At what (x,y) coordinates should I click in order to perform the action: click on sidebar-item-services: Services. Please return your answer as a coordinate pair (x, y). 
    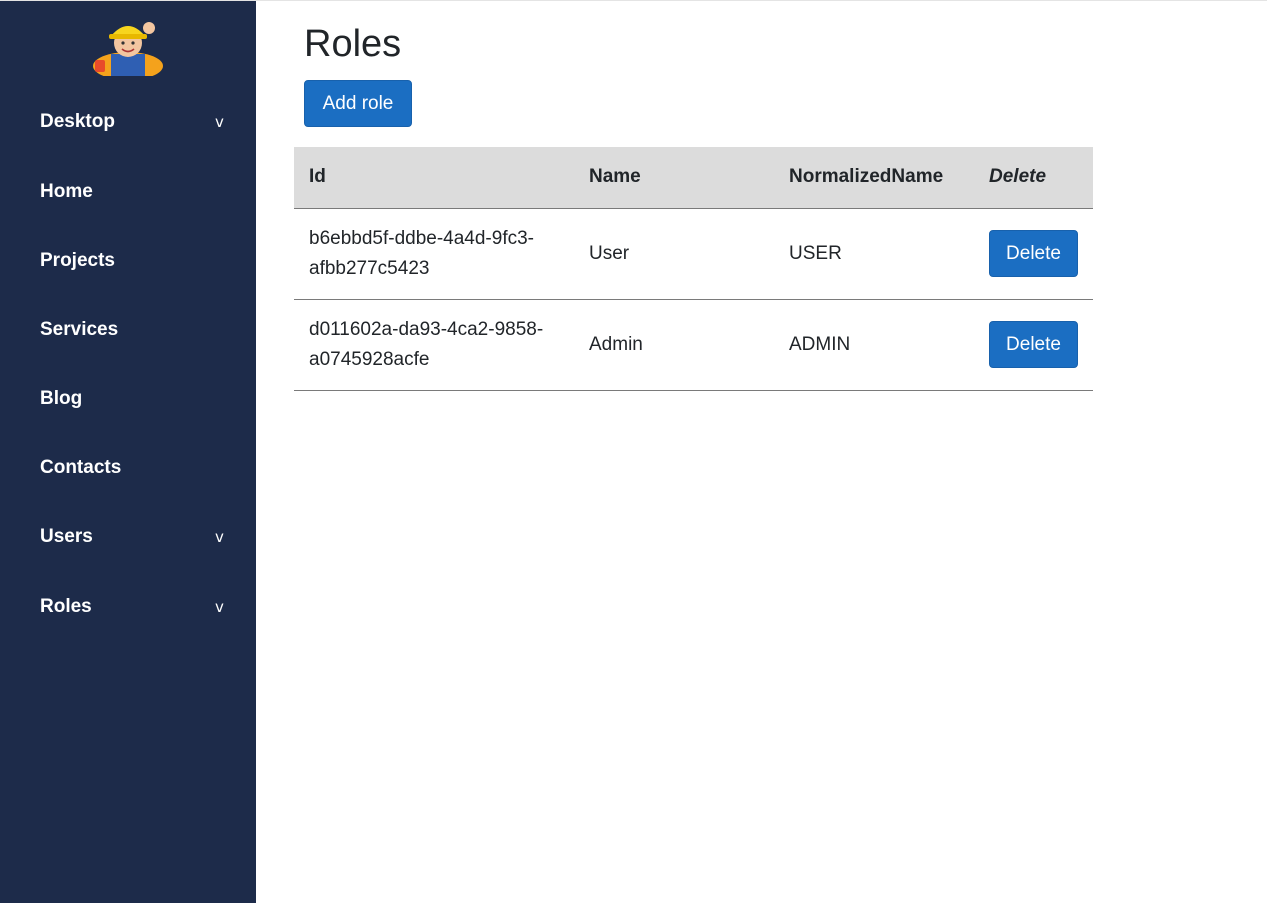
    Looking at the image, I should click on (128, 329).